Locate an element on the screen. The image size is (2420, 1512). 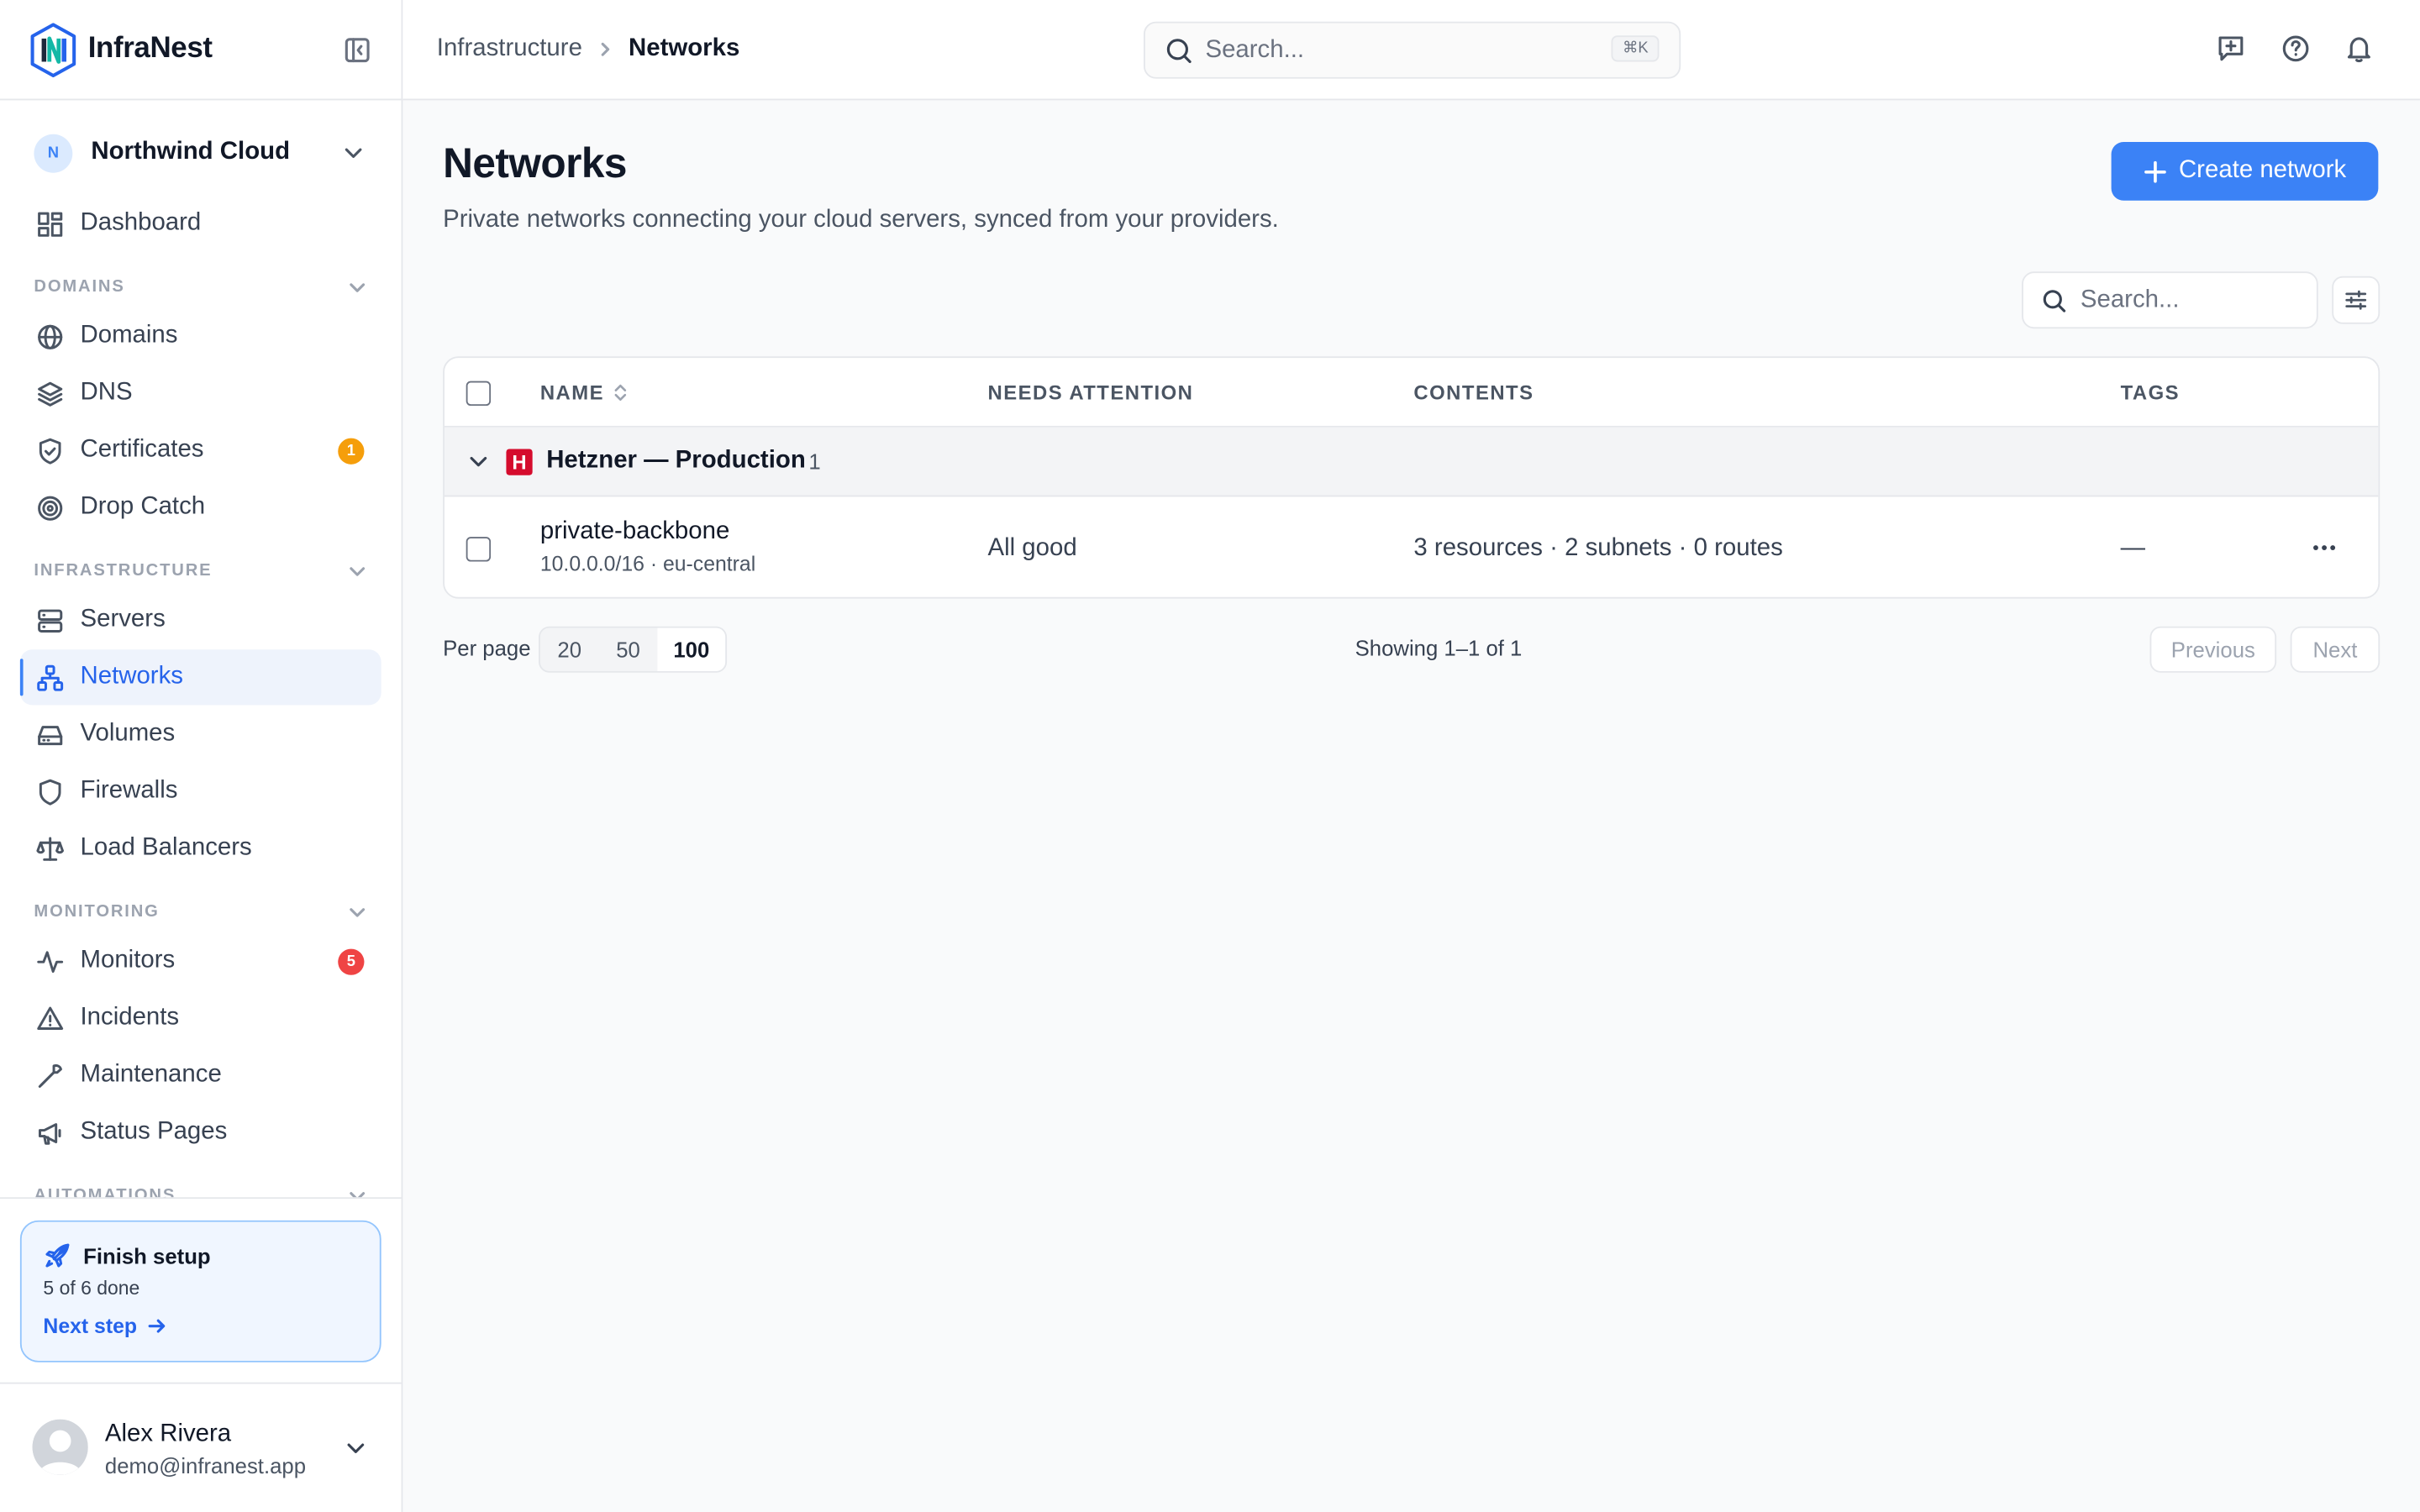
sidebar-item-volumes: Volumes is located at coordinates (200, 734).